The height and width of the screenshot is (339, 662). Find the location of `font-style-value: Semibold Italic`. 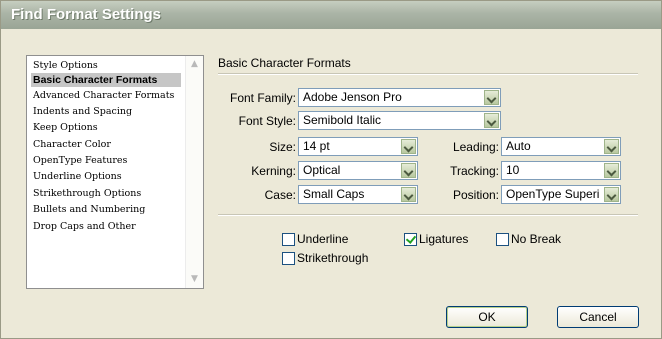

font-style-value: Semibold Italic is located at coordinates (342, 120).